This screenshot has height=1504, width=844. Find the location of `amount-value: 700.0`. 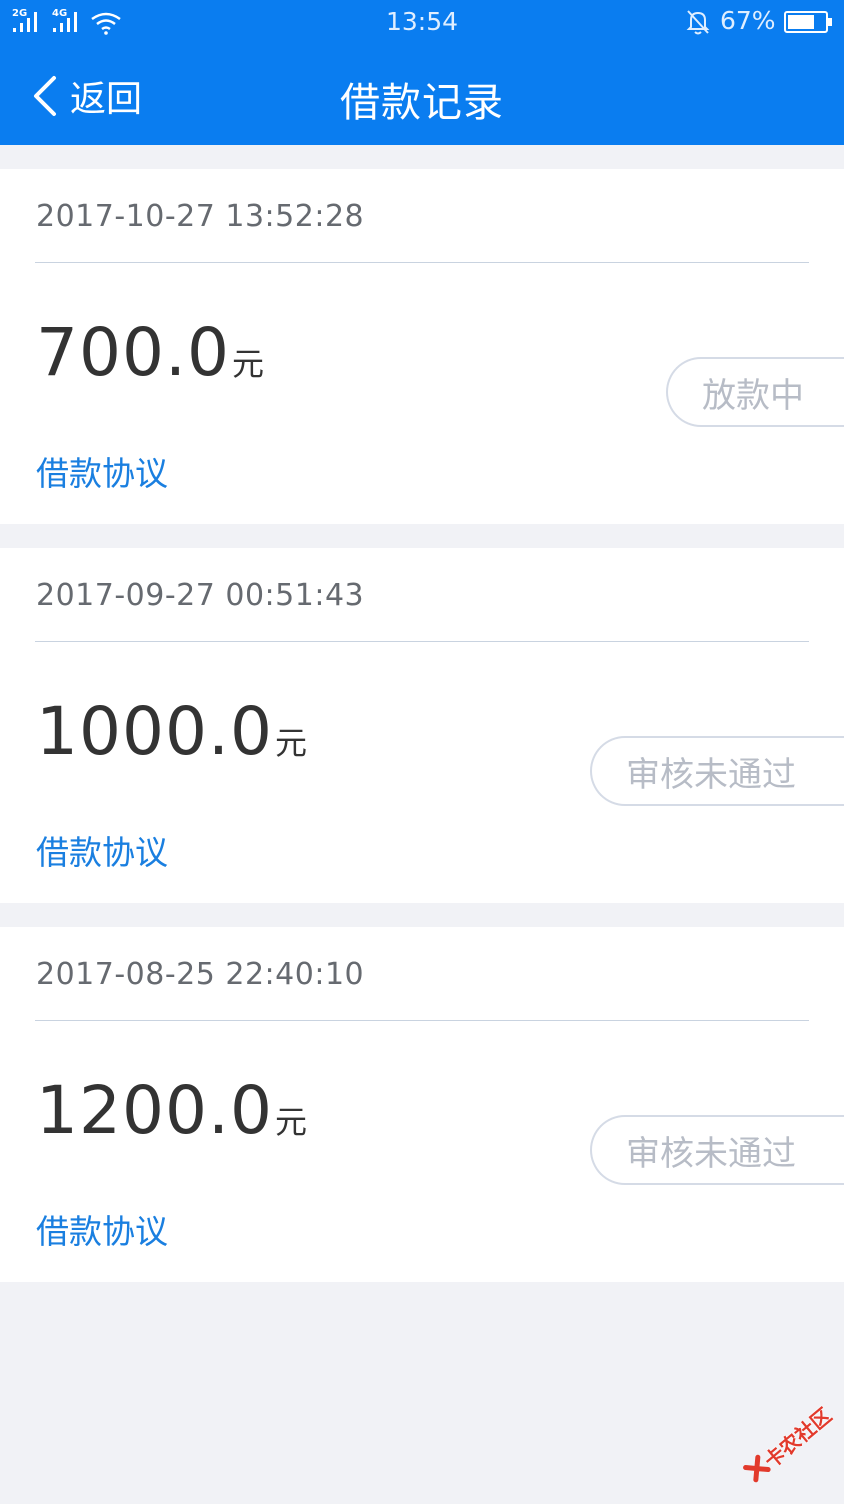

amount-value: 700.0 is located at coordinates (133, 352).